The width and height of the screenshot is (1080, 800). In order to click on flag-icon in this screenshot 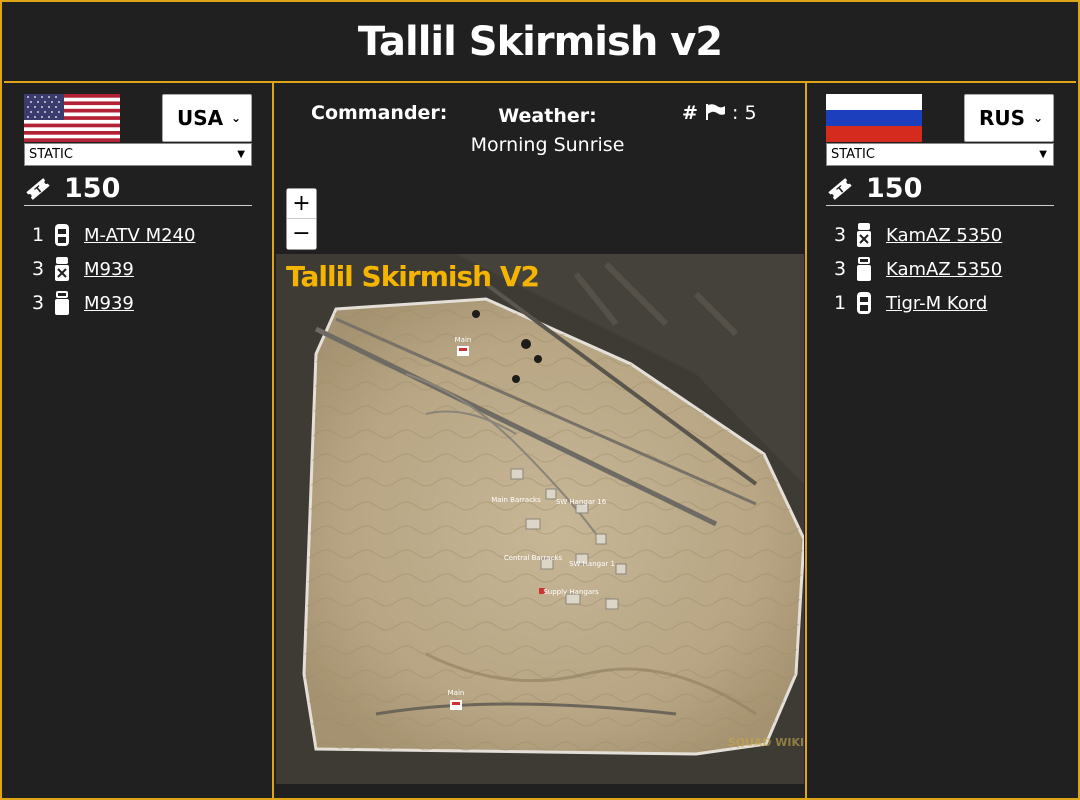, I will do `click(715, 112)`.